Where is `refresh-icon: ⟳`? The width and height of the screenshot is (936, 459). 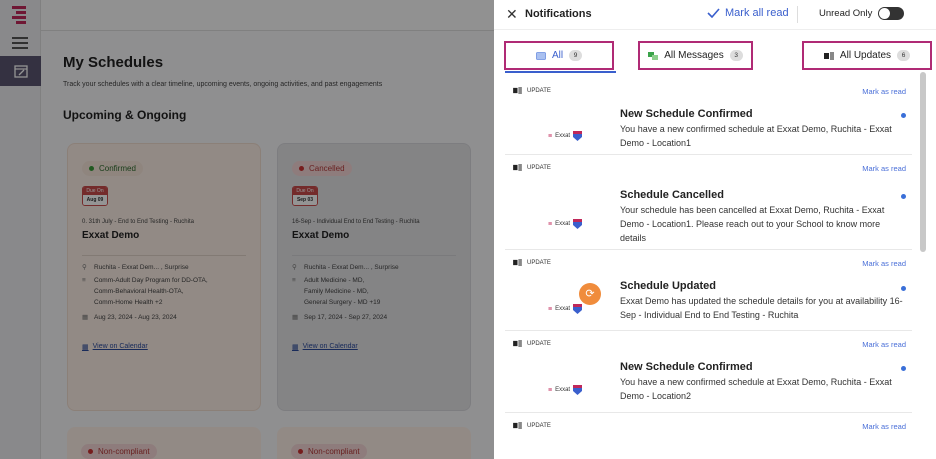
refresh-icon: ⟳ is located at coordinates (590, 294).